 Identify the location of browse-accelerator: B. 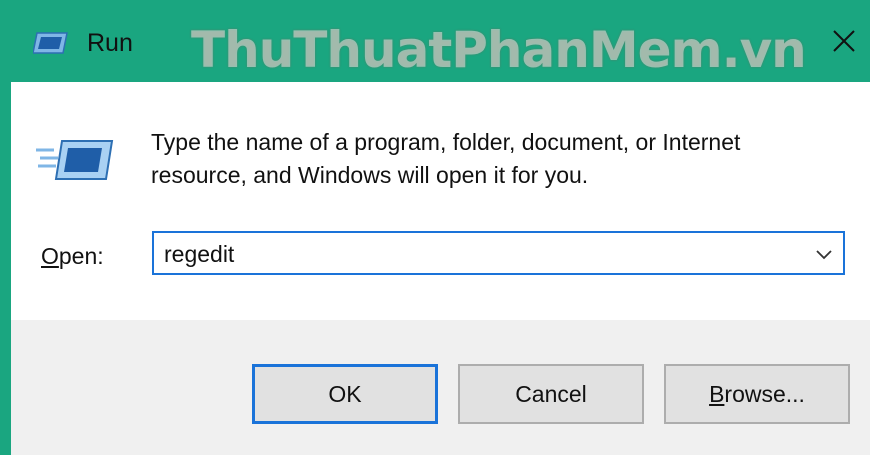
(717, 393).